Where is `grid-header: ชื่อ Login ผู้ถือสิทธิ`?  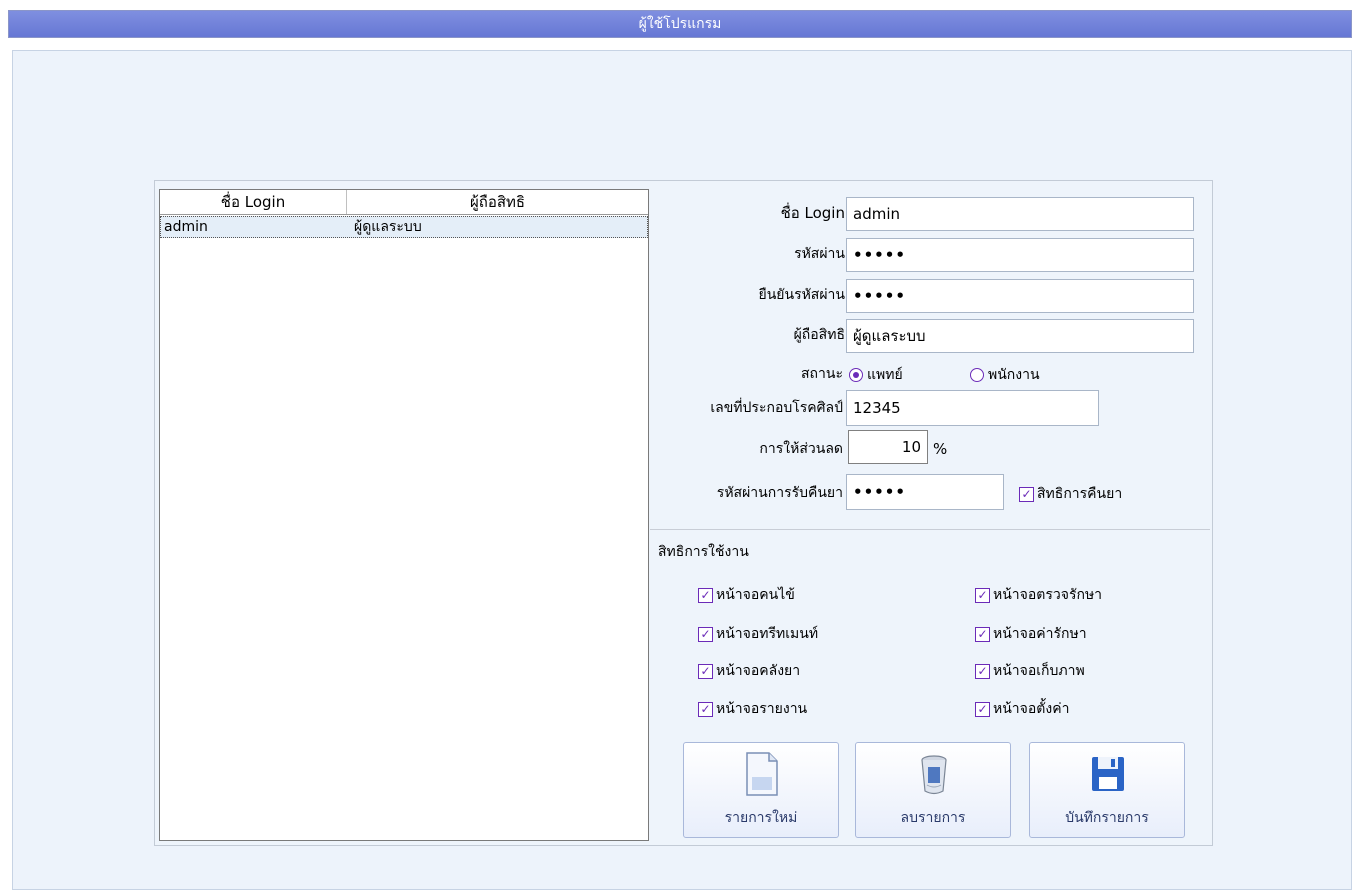 grid-header: ชื่อ Login ผู้ถือสิทธิ is located at coordinates (404, 202).